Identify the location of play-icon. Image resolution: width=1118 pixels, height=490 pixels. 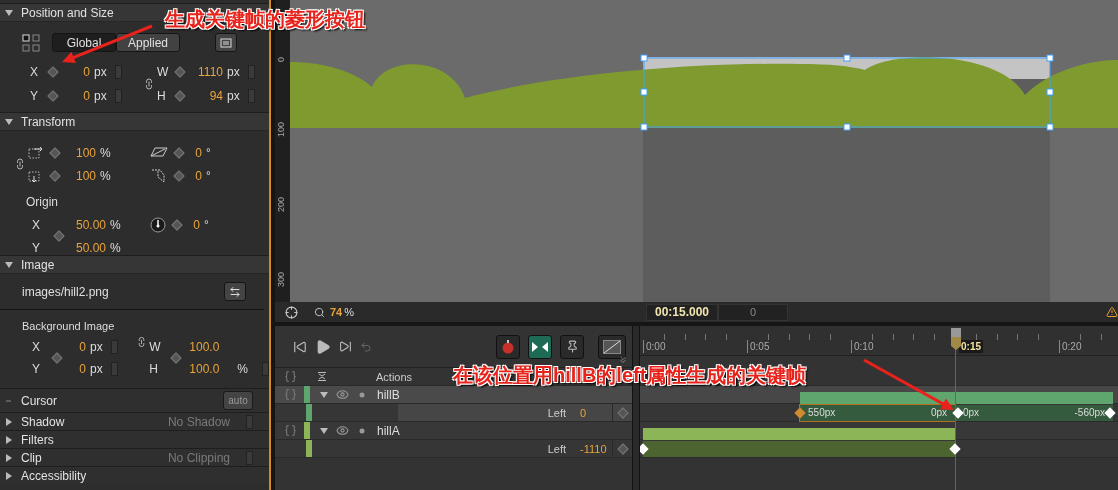
(323, 346).